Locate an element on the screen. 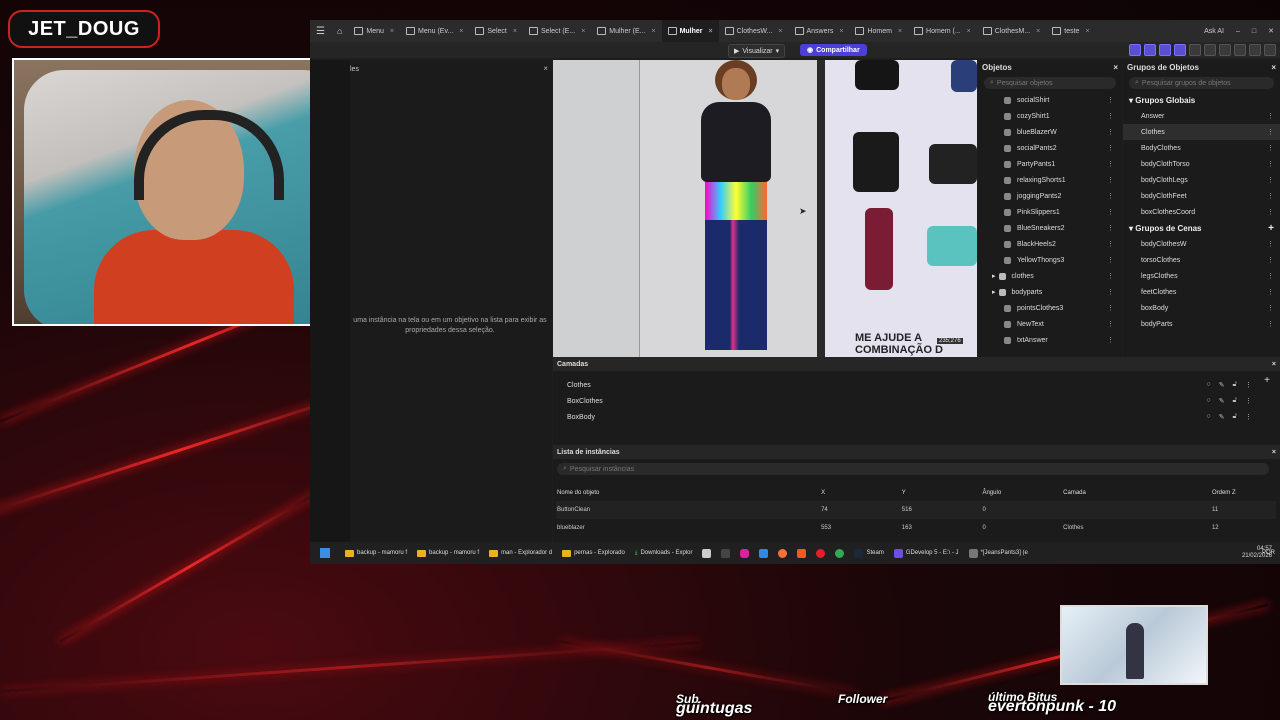  preview-button: ▶ Visualizar ▾ is located at coordinates (757, 51).